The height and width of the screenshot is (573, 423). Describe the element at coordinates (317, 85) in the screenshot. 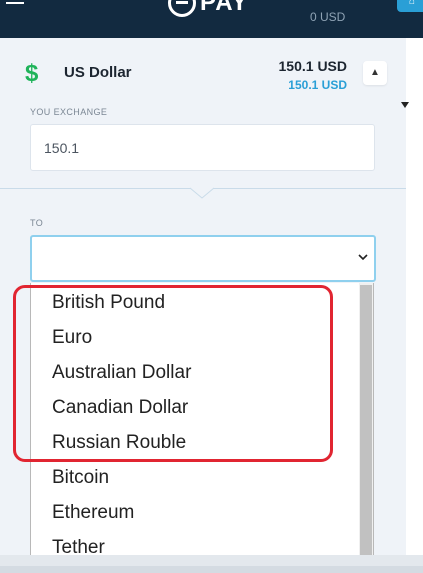

I see `currency-amount-sub: 150.1 USD` at that location.